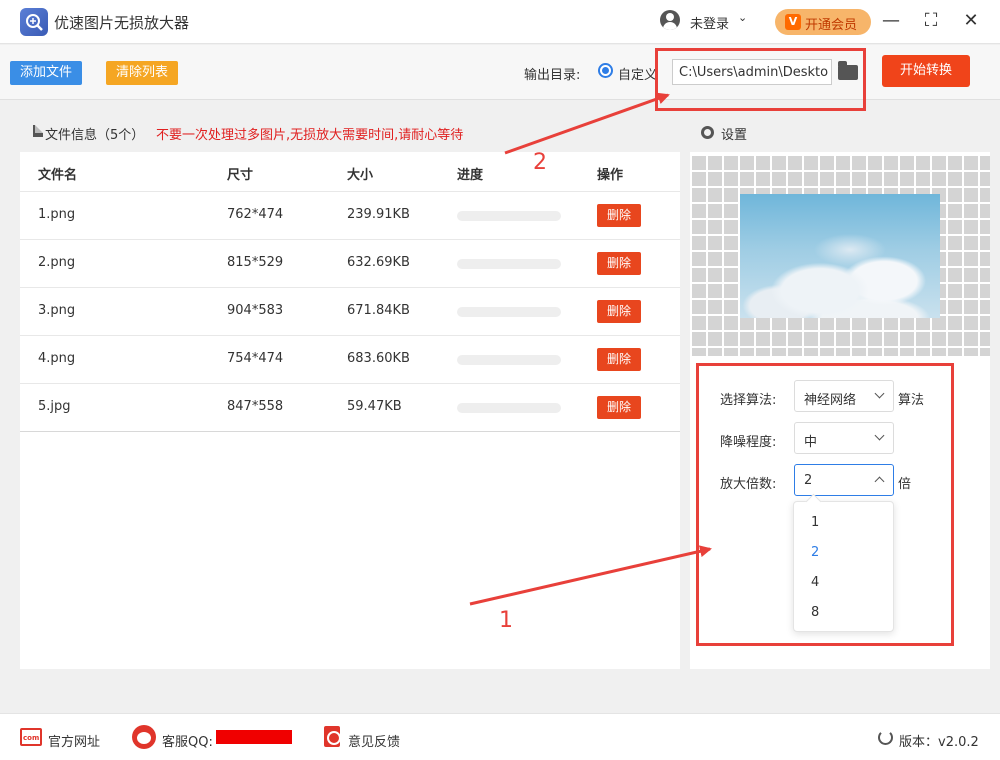 This screenshot has width=1000, height=760. Describe the element at coordinates (57, 262) in the screenshot. I see `row-filename: 2.png` at that location.